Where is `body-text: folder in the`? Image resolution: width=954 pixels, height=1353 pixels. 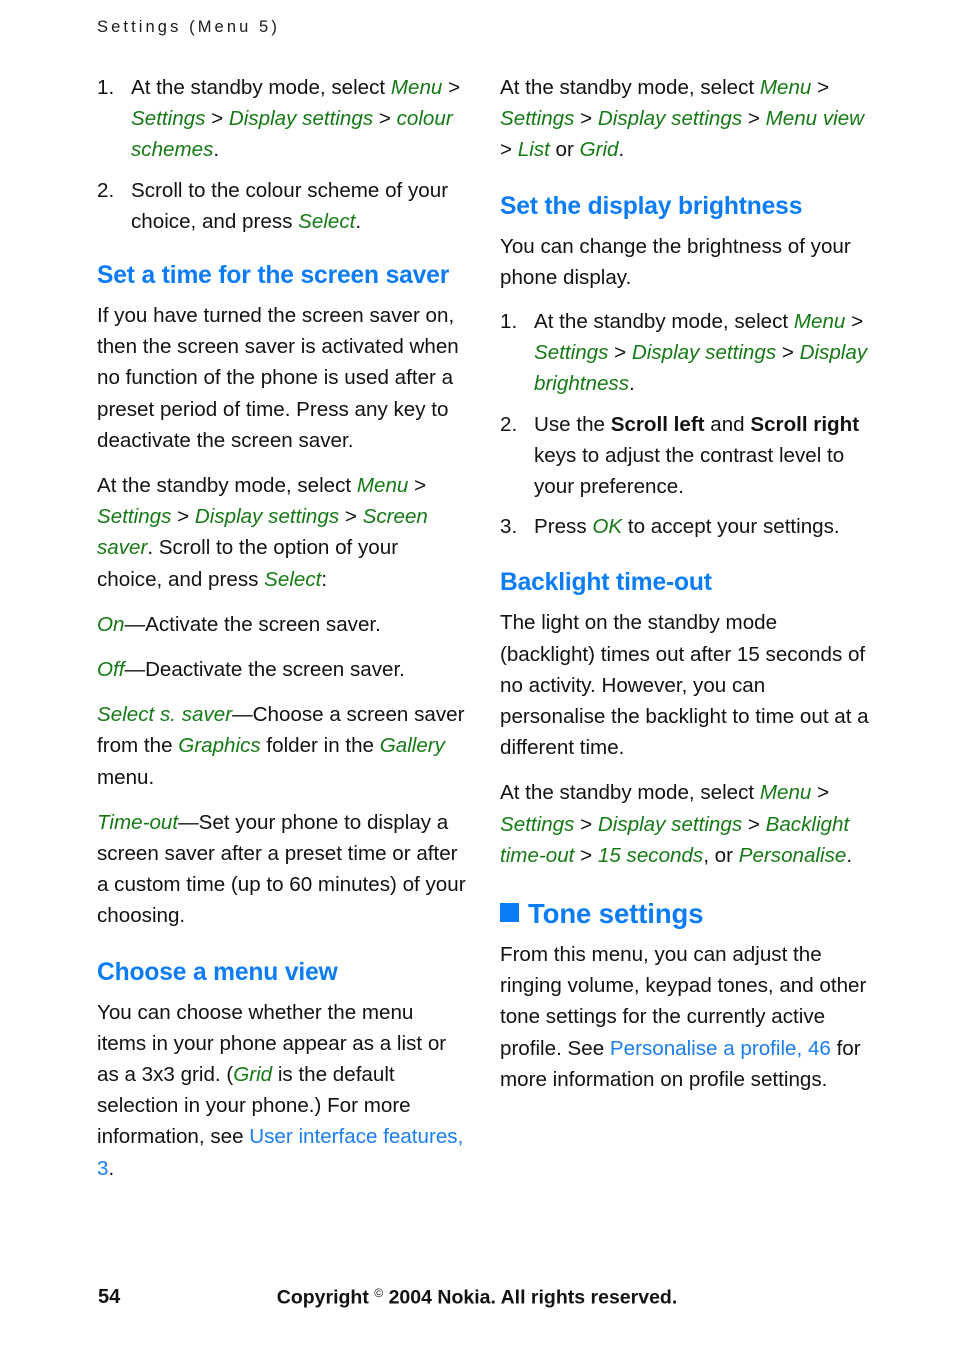
body-text: folder in the is located at coordinates (320, 746).